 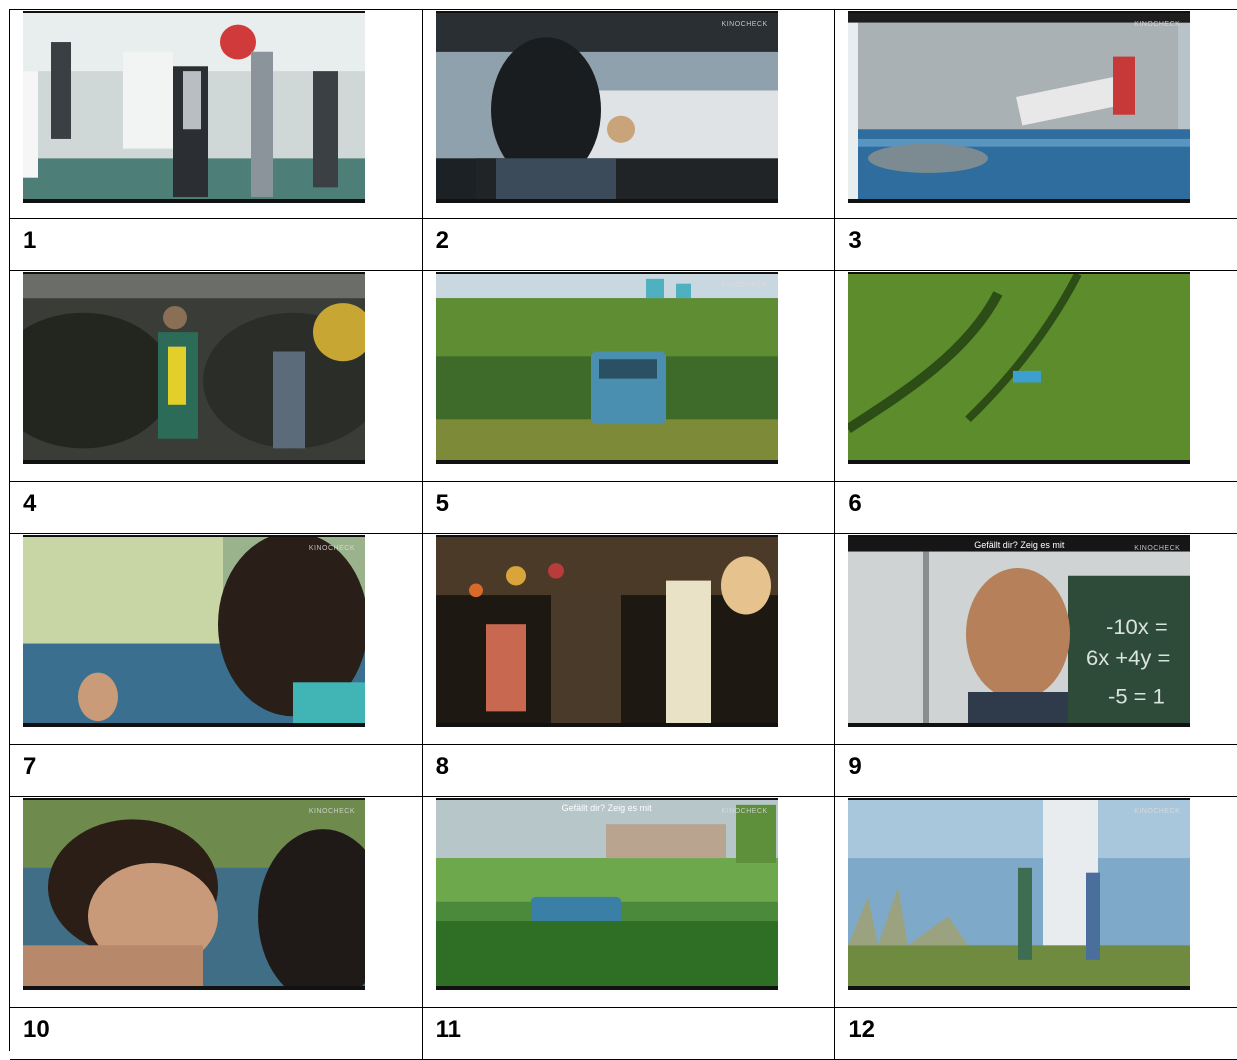 I want to click on still-7-image: KINOCHECK, so click(x=194, y=631).